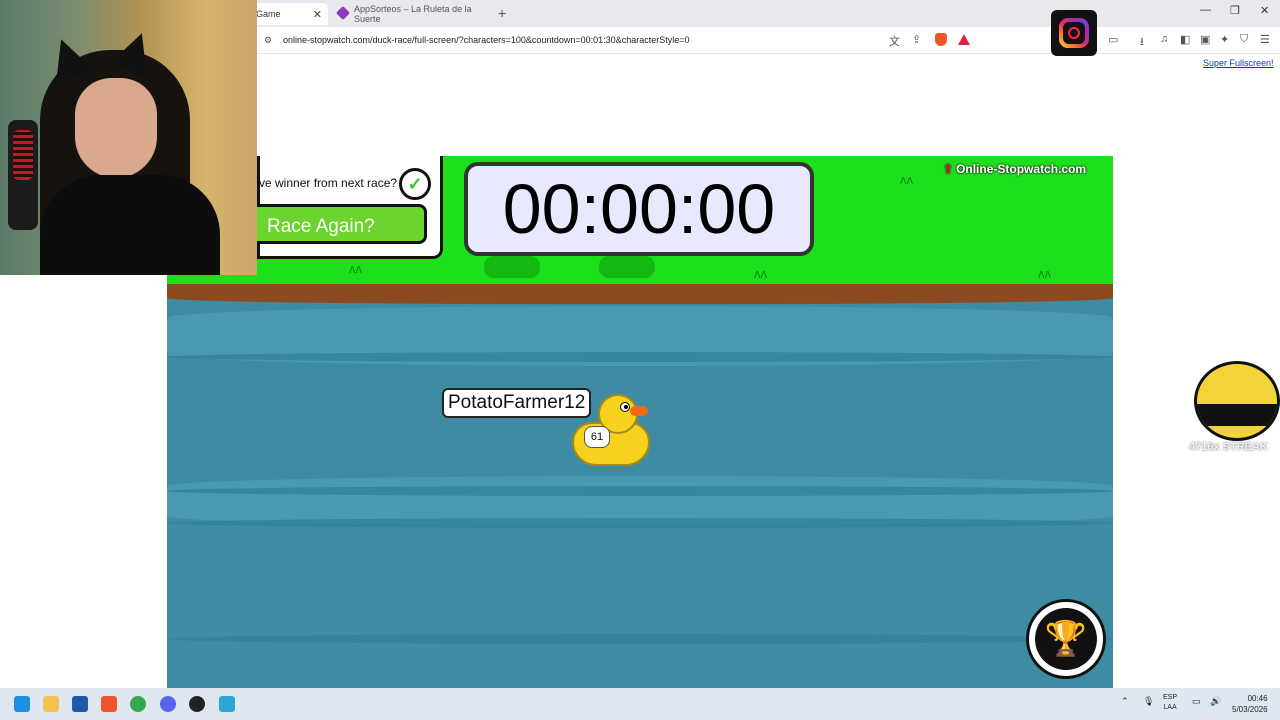 The height and width of the screenshot is (720, 1280). I want to click on mic-tray-icon: 🎙, so click(1148, 701).